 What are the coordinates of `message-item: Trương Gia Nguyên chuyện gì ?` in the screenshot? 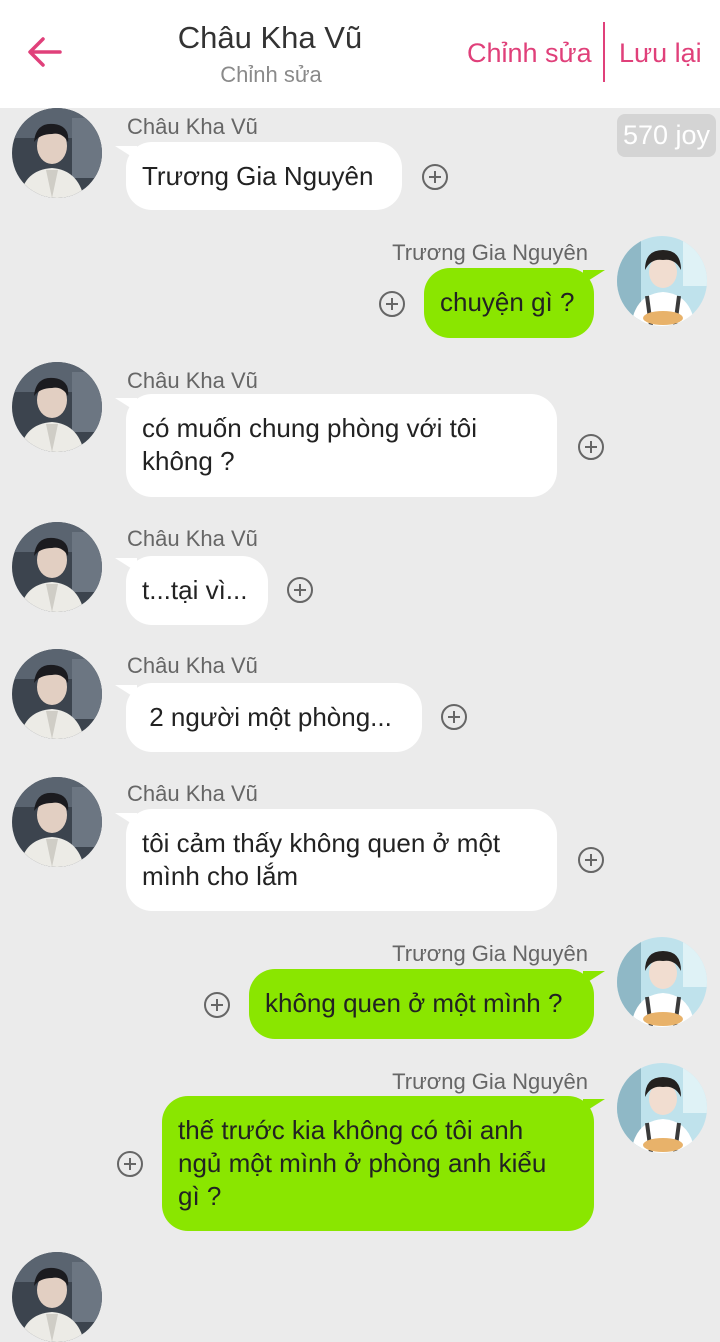 It's located at (360, 289).